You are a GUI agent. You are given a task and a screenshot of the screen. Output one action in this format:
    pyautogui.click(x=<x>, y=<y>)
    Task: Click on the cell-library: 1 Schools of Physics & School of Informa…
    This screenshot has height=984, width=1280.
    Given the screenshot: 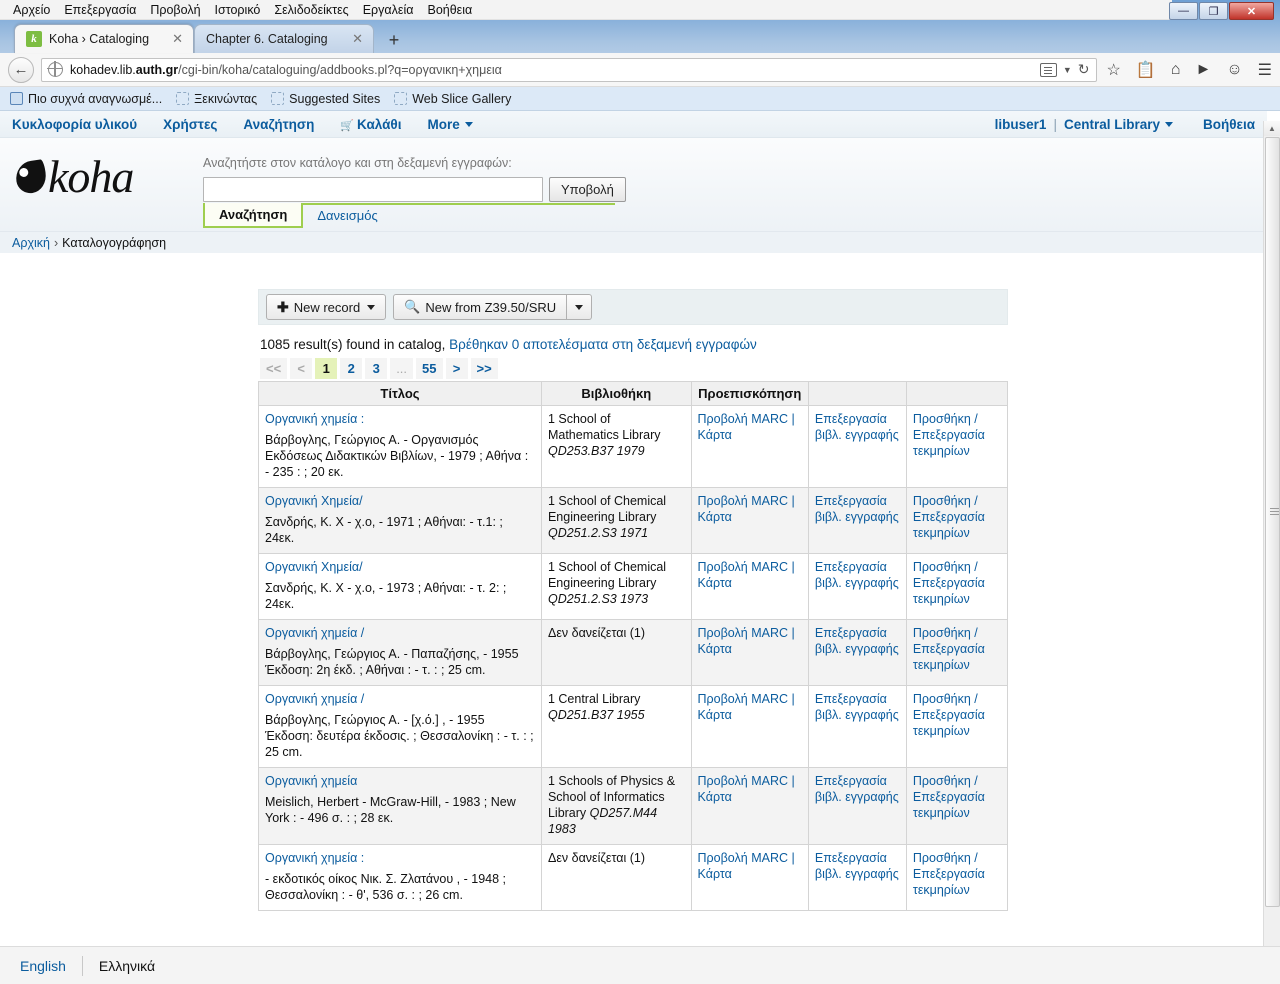 What is the action you would take?
    pyautogui.click(x=616, y=806)
    